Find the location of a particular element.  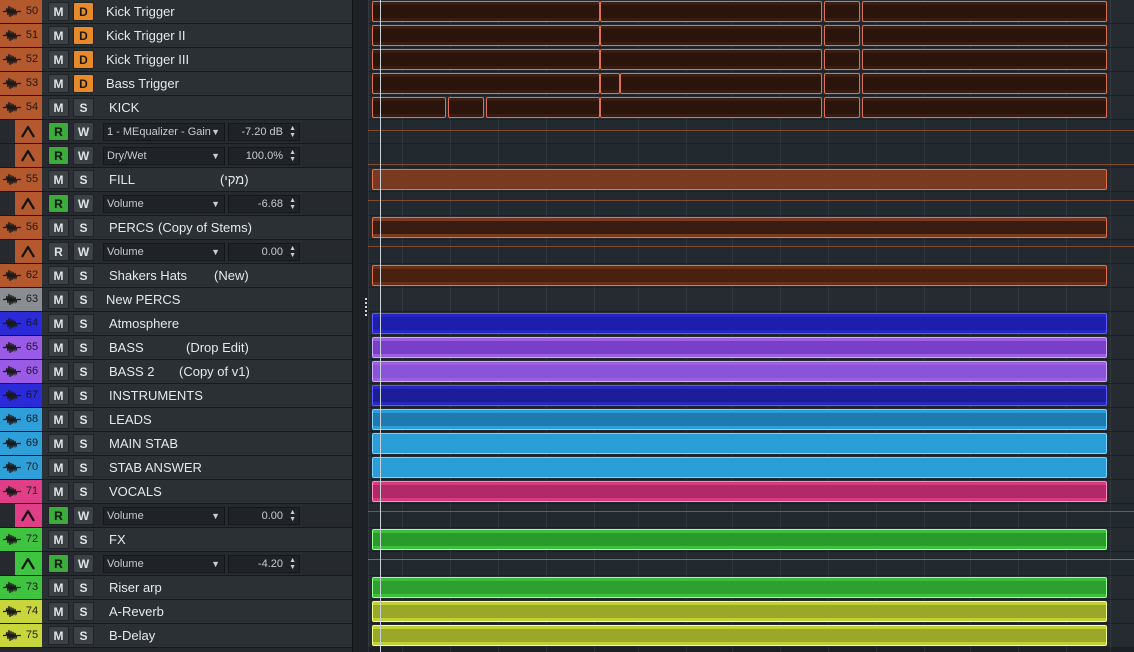

track-name: A-Reverb is located at coordinates (136, 611).